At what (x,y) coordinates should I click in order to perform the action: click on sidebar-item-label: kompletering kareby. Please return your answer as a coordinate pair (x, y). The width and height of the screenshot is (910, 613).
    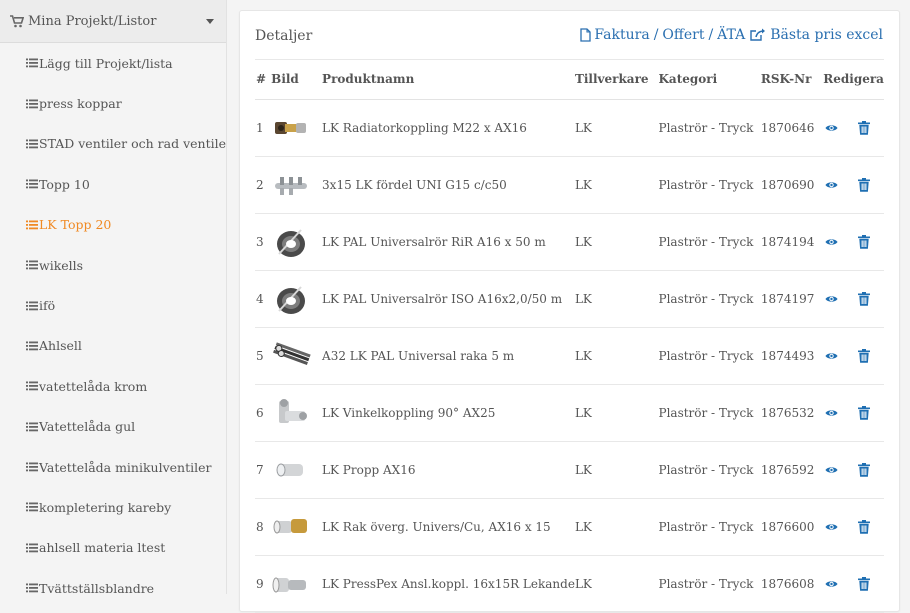
    Looking at the image, I should click on (105, 507).